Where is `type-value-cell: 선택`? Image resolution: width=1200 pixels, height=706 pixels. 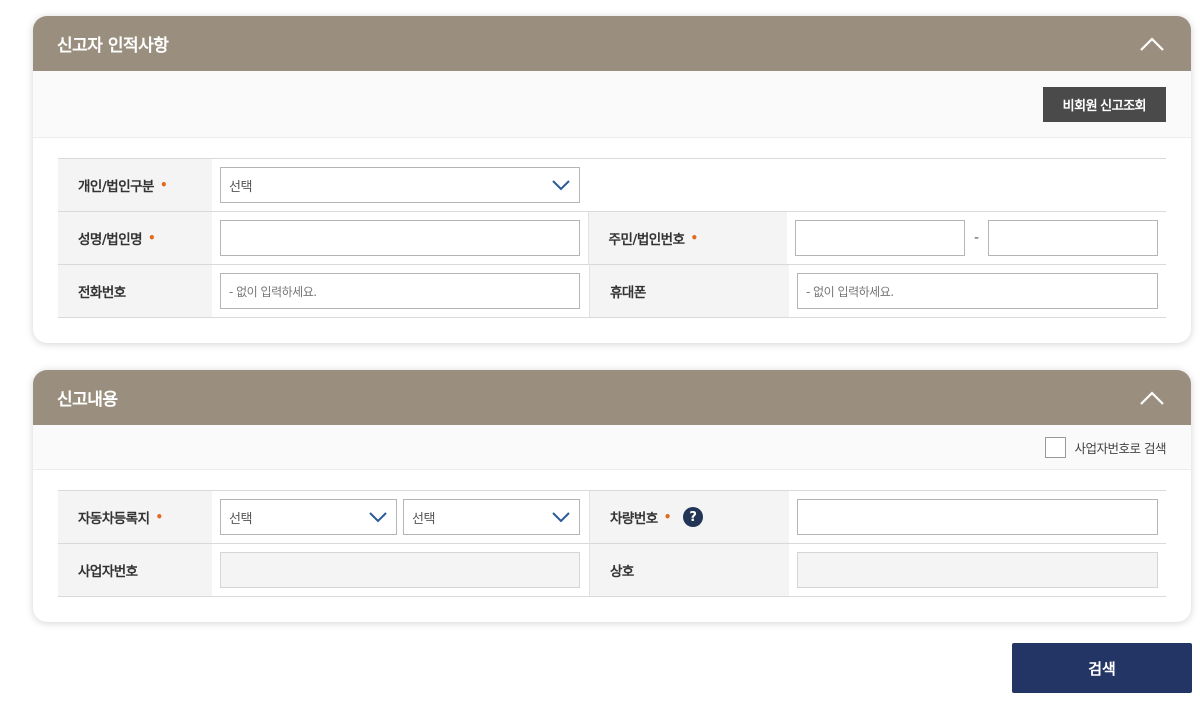 type-value-cell: 선택 is located at coordinates (689, 185).